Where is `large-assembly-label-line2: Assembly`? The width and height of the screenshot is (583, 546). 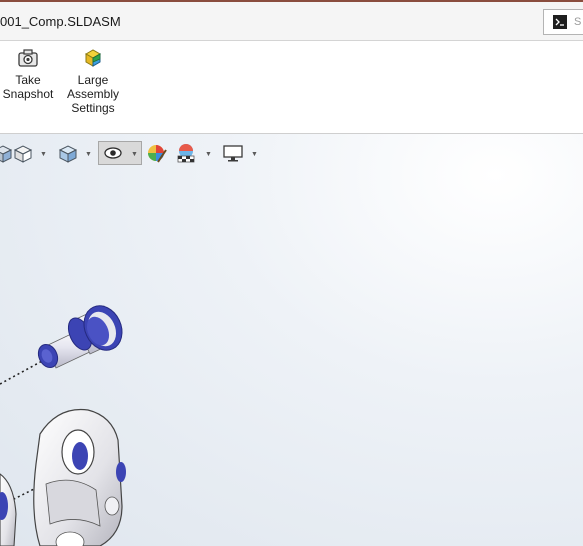
large-assembly-label-line2: Assembly is located at coordinates (92, 94).